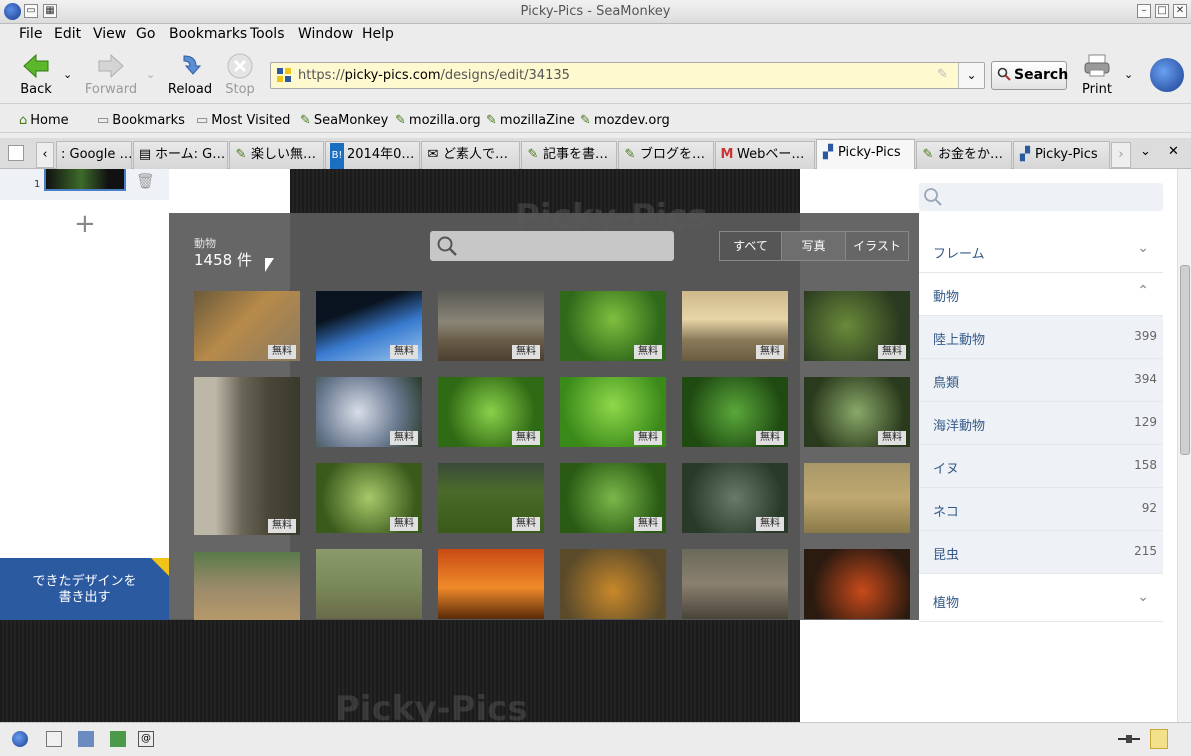 Image resolution: width=1191 pixels, height=756 pixels. What do you see at coordinates (36, 74) in the screenshot?
I see `back-button: Back` at bounding box center [36, 74].